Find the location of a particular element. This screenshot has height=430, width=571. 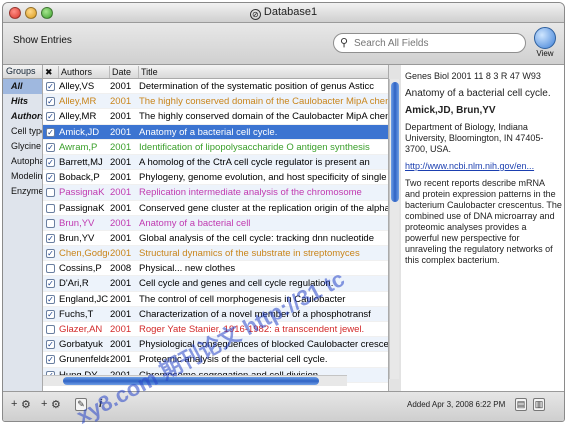

group-item: Glycine is located at coordinates (22, 146).